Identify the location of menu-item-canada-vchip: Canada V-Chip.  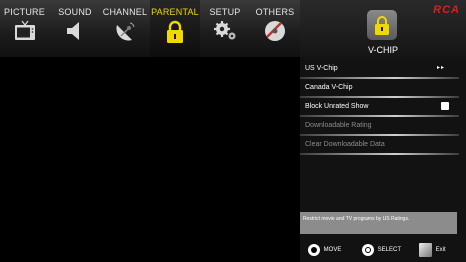
(379, 88).